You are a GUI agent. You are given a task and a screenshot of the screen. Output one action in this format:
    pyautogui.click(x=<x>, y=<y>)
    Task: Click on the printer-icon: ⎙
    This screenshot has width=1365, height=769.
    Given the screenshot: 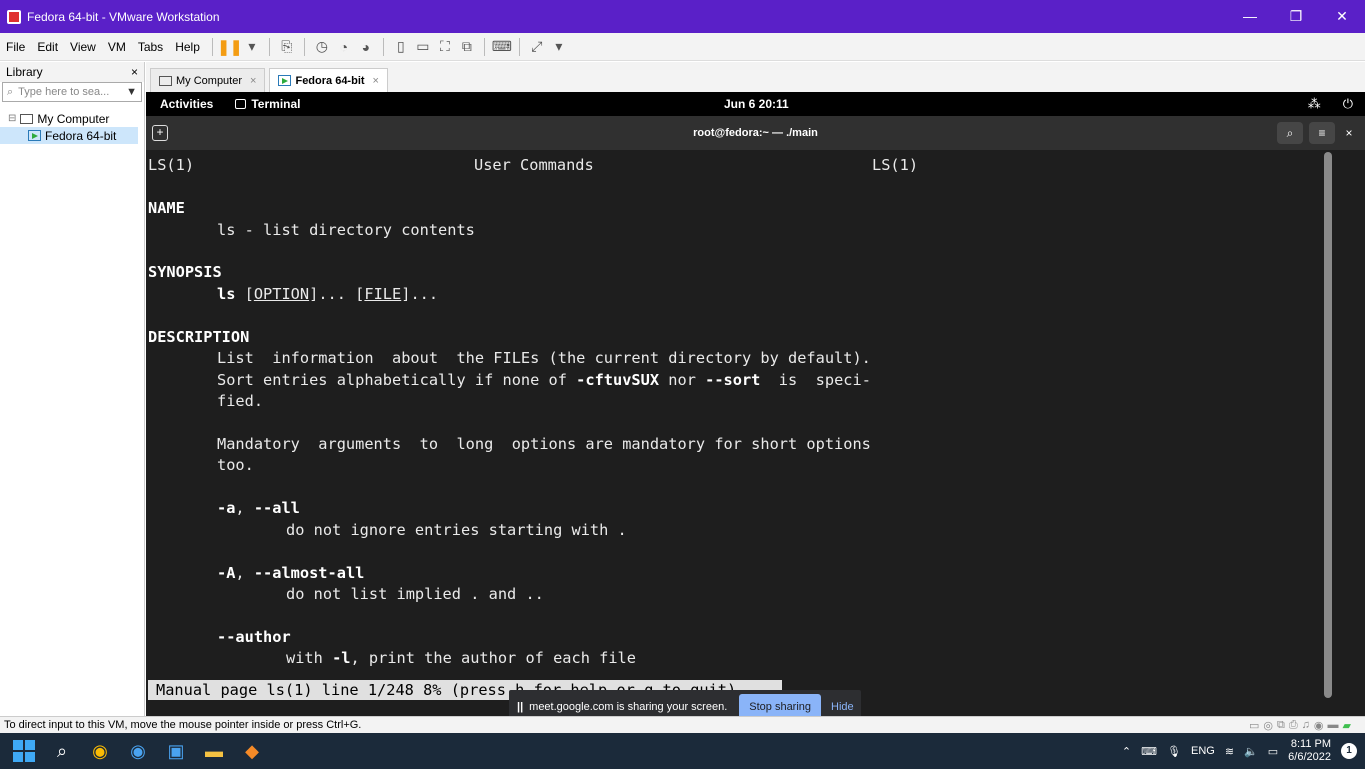 What is the action you would take?
    pyautogui.click(x=1293, y=725)
    